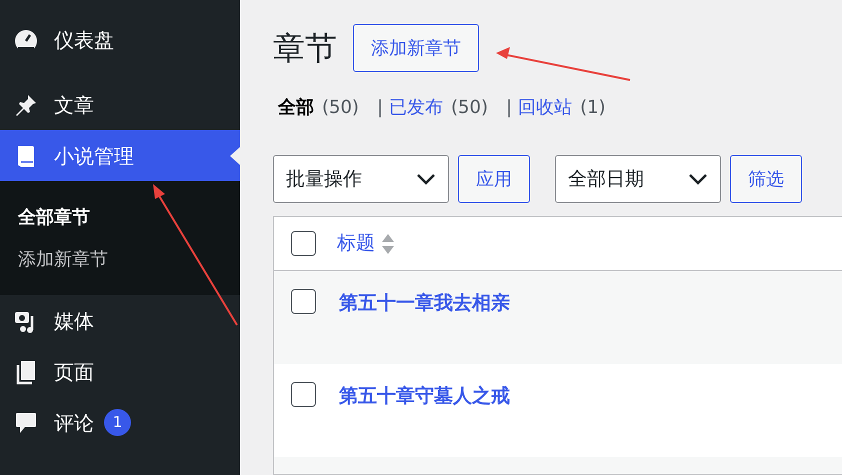 The height and width of the screenshot is (475, 842). What do you see at coordinates (74, 372) in the screenshot?
I see `sidebar-item-label: 页面` at bounding box center [74, 372].